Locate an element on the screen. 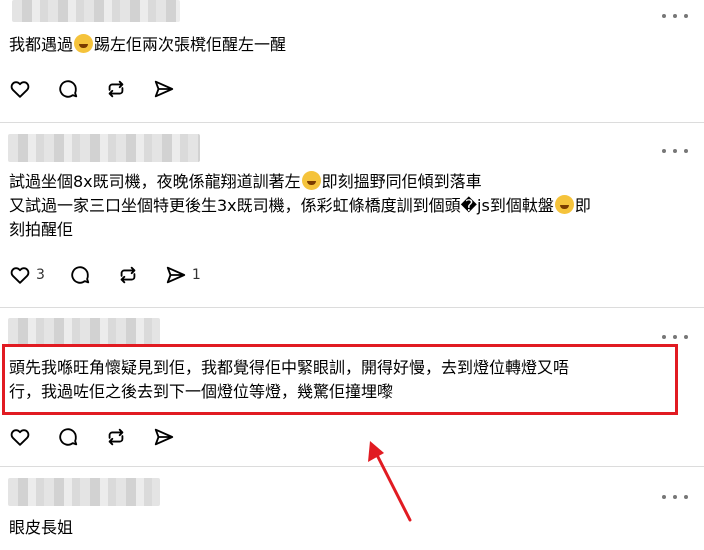 The height and width of the screenshot is (550, 704). repost-count: 1 is located at coordinates (196, 275).